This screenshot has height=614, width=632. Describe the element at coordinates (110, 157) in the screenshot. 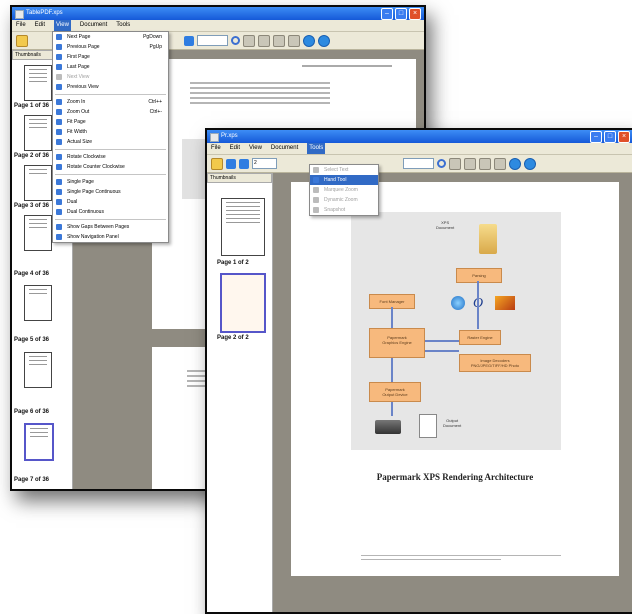

I see `view-menu-item: Rotate Clockwise` at that location.